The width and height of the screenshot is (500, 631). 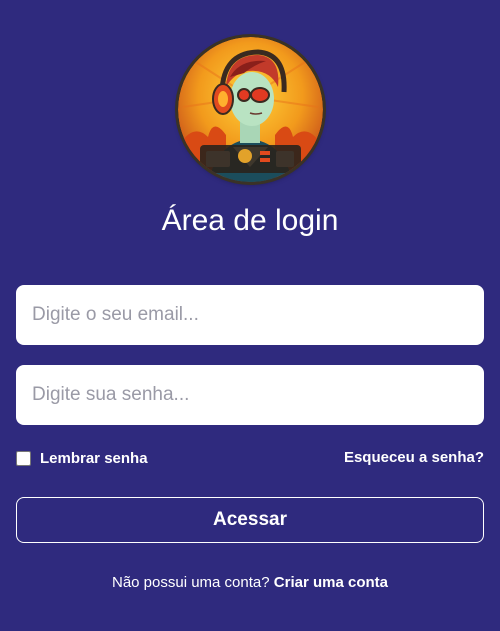 I want to click on avatar-logo, so click(x=250, y=109).